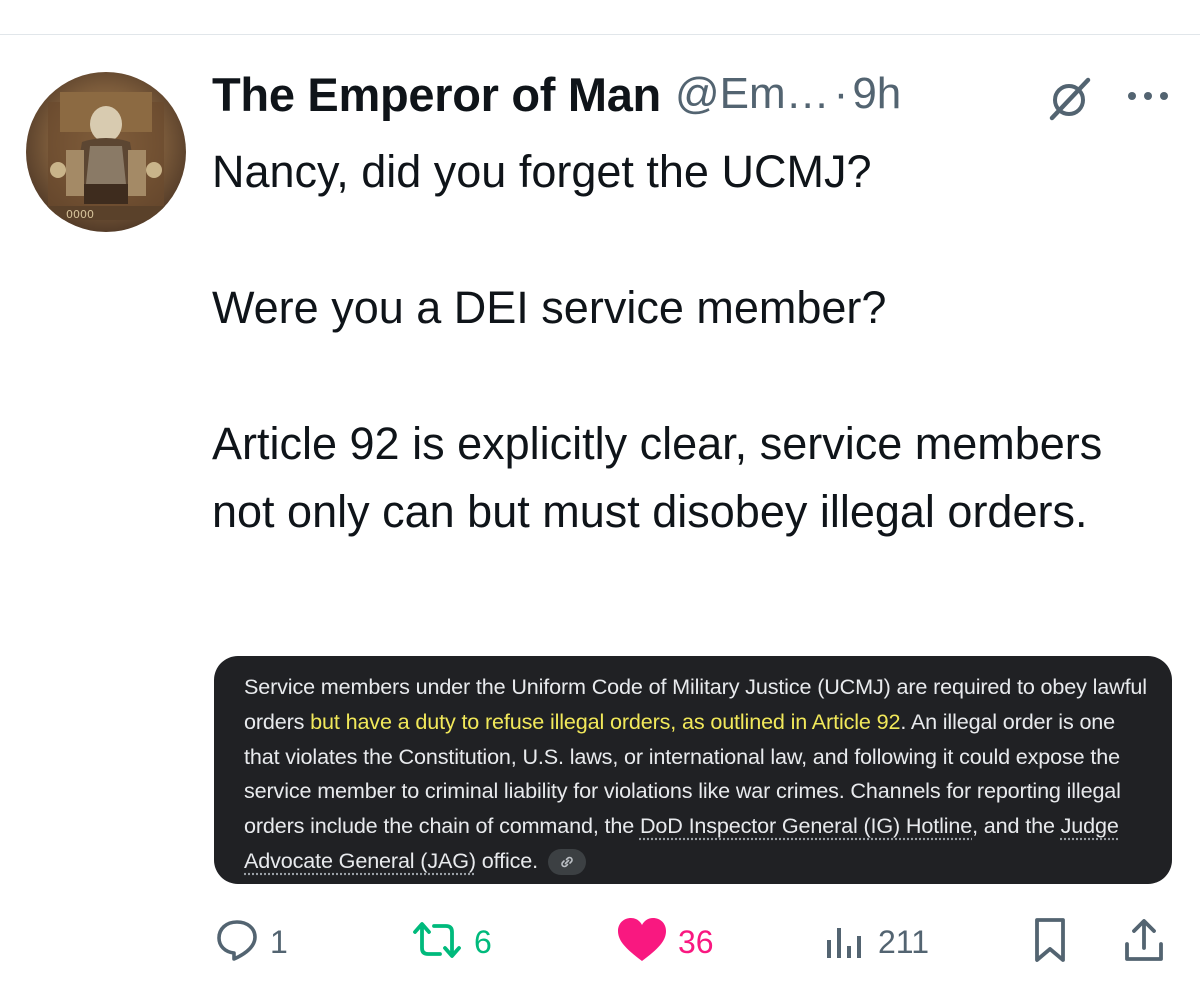  I want to click on retweet-icon, so click(437, 942).